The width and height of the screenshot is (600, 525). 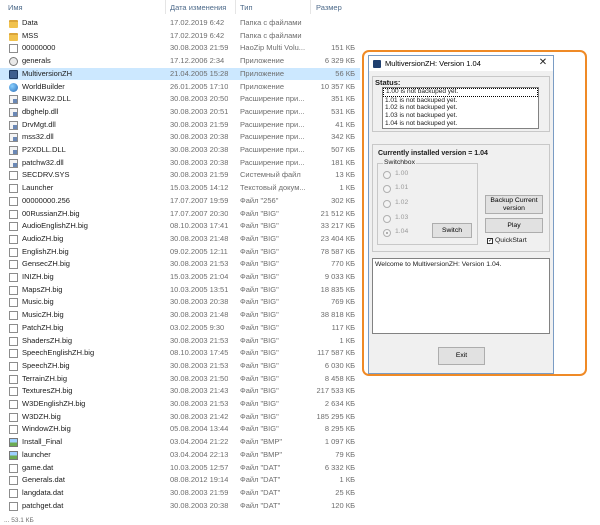 What do you see at coordinates (343, 302) in the screenshot?
I see `file-size: 769 КБ` at bounding box center [343, 302].